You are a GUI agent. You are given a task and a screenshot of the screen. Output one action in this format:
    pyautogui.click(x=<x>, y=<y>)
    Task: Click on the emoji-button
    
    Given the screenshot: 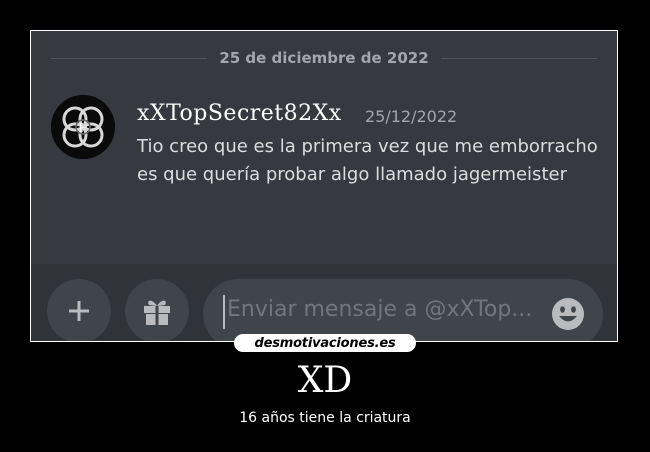 What is the action you would take?
    pyautogui.click(x=568, y=314)
    